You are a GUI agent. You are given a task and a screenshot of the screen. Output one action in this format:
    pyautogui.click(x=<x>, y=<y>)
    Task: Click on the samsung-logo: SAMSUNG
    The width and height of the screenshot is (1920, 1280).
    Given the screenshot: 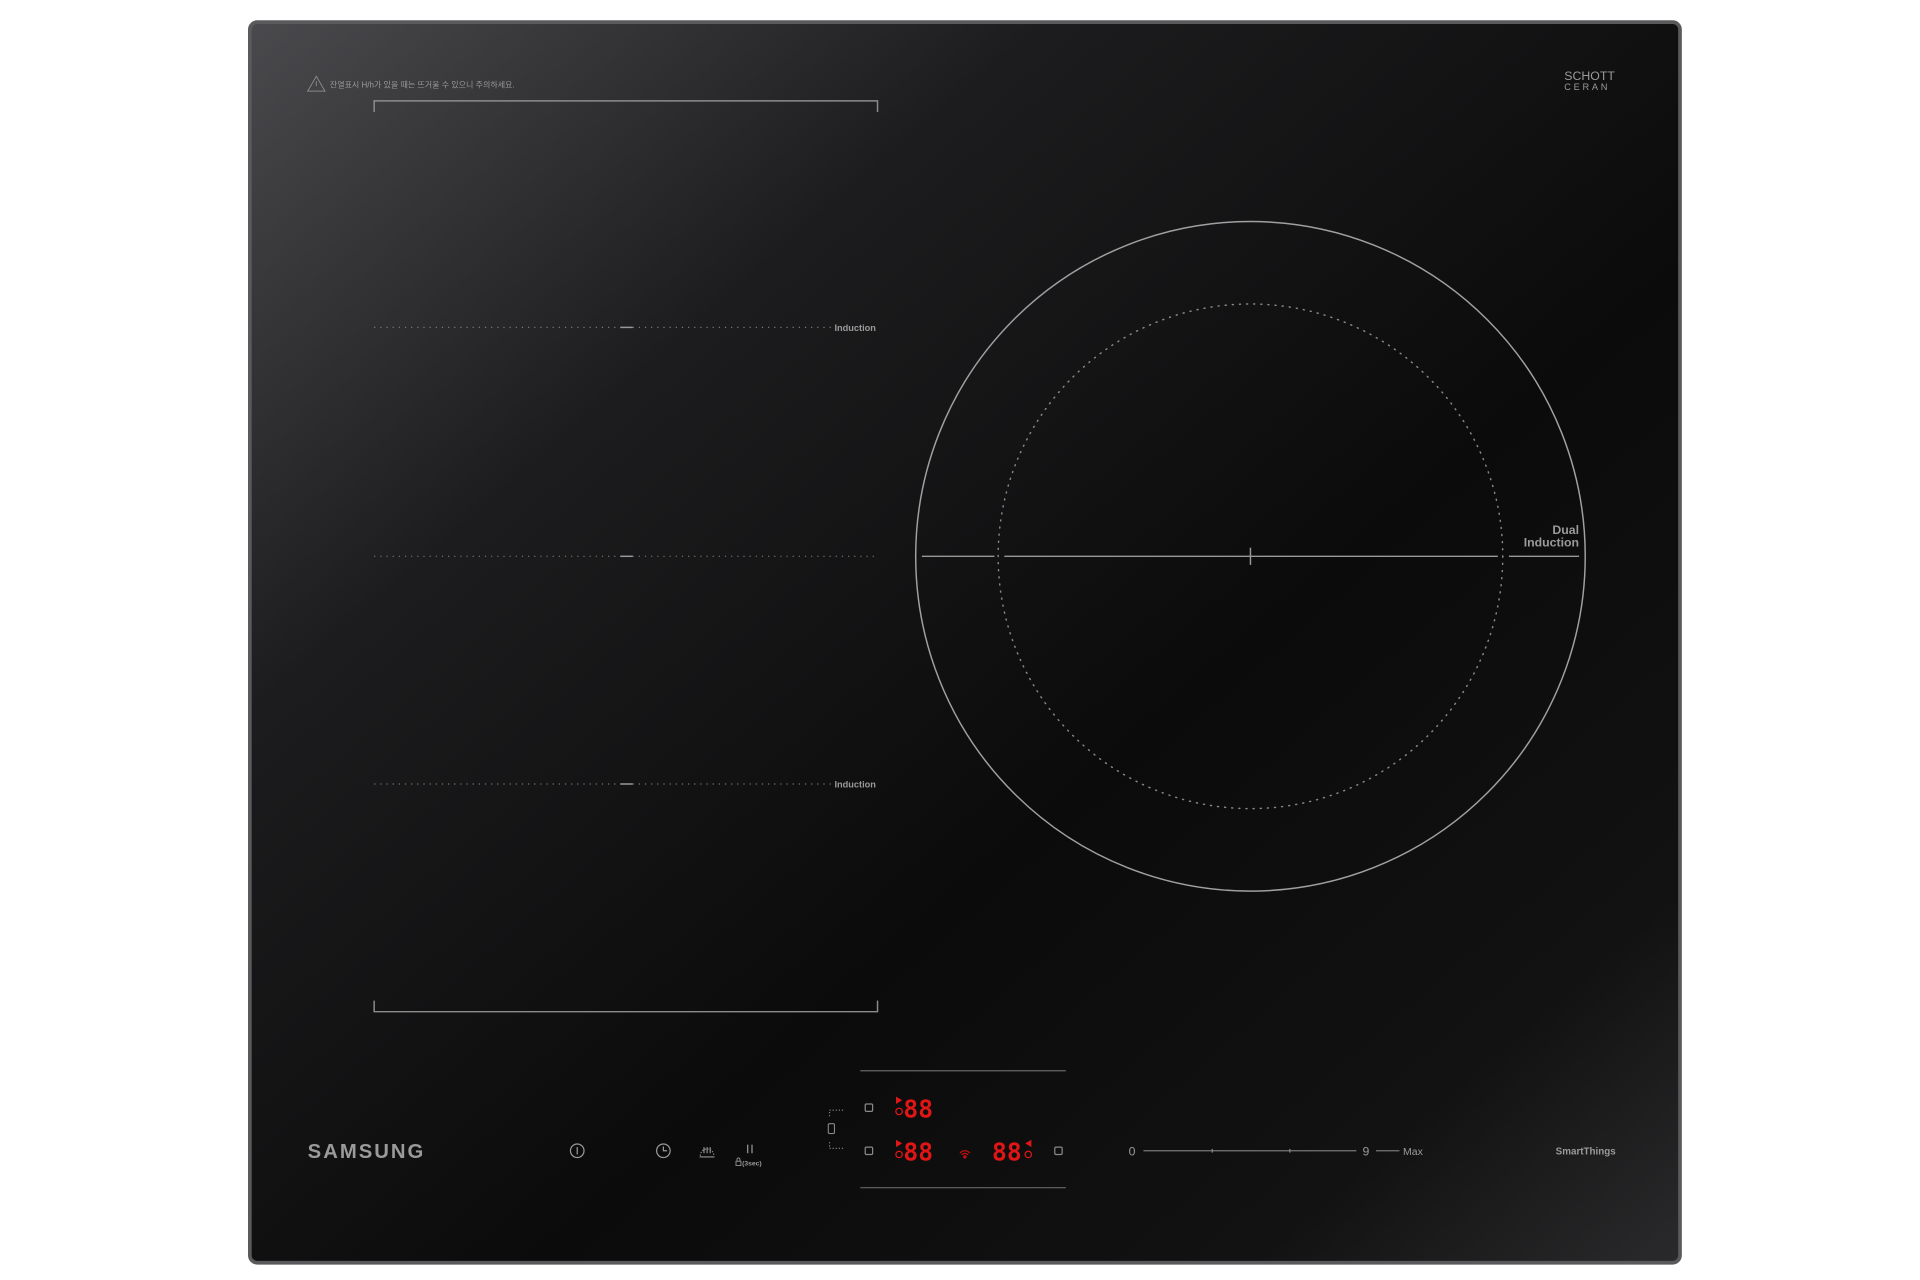 What is the action you would take?
    pyautogui.click(x=367, y=1152)
    